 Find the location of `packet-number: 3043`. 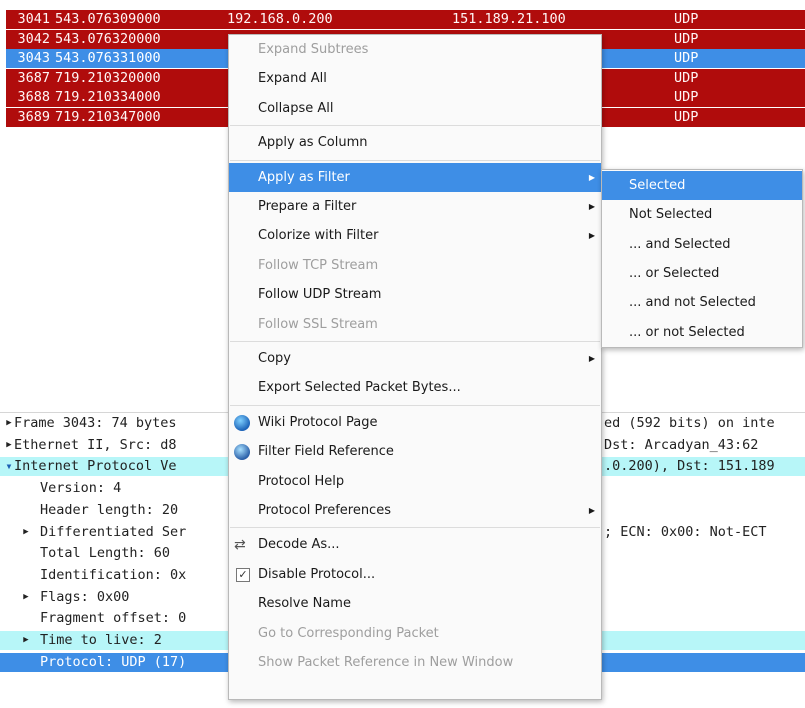

packet-number: 3043 is located at coordinates (33, 58).